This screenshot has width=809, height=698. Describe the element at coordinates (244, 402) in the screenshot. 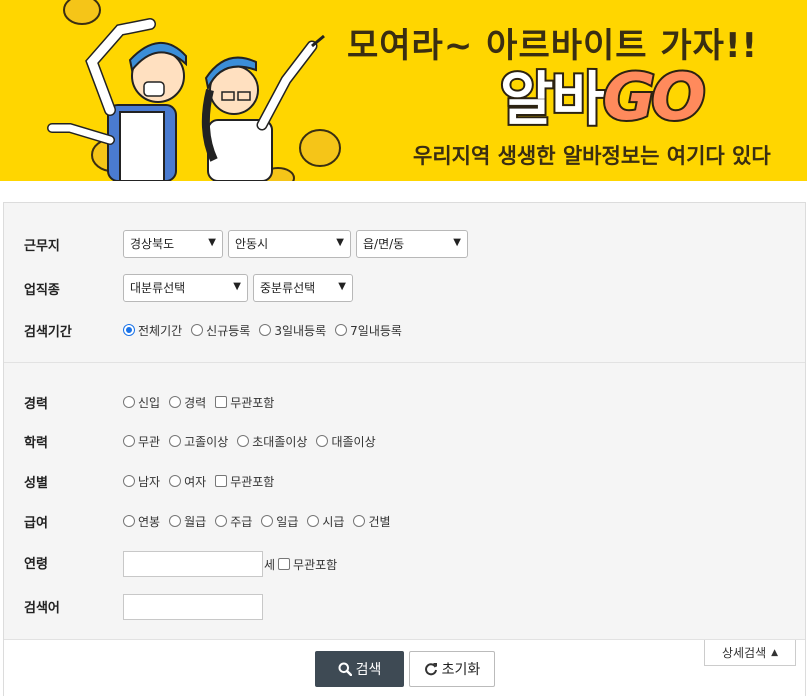

I see `career-any-checkbox: 무관포함` at that location.